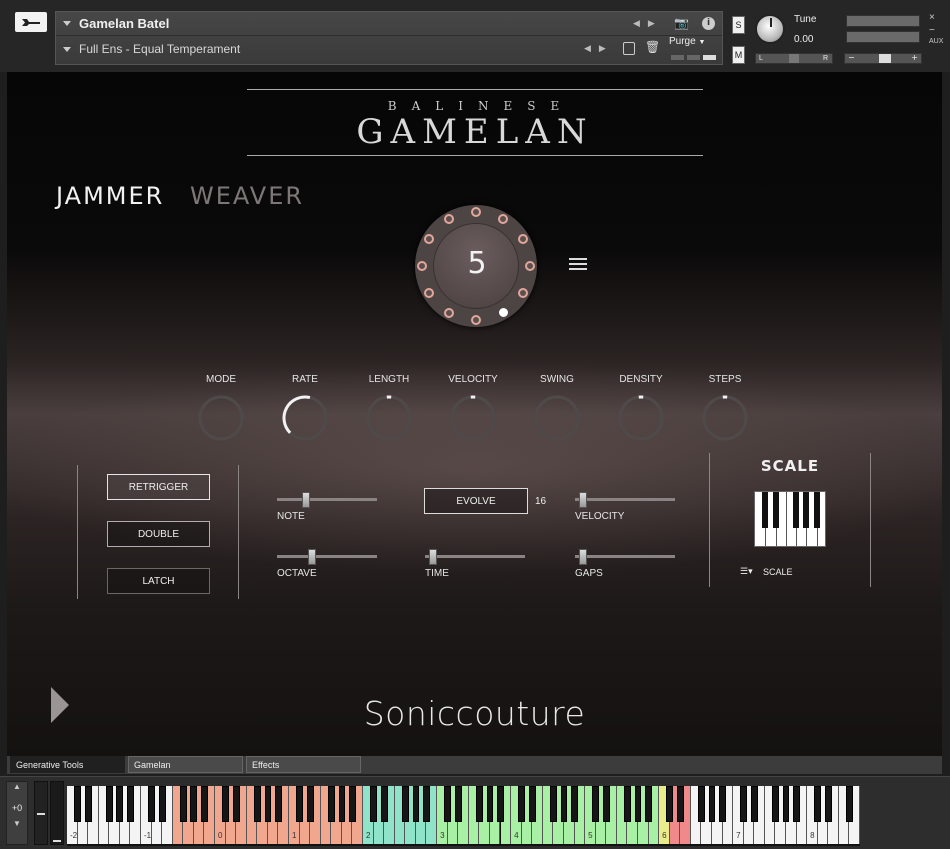 The width and height of the screenshot is (950, 849). I want to click on note-slider, so click(327, 500).